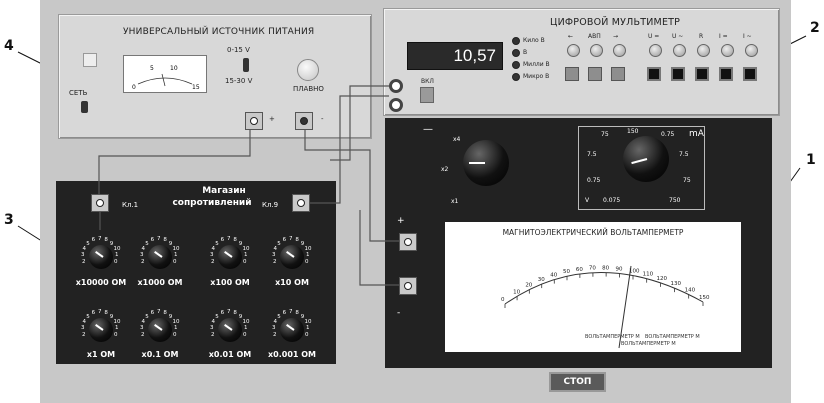 The height and width of the screenshot is (403, 824). I want to click on stop-button: СТОП, so click(577, 382).